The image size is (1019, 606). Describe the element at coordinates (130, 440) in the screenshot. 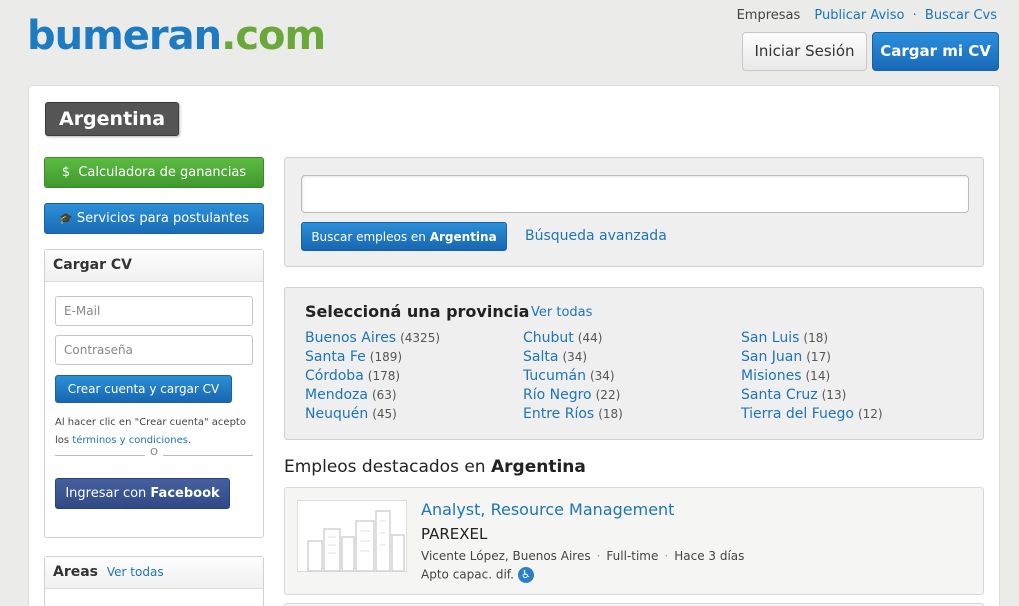

I see `terms-link: términos y condiciones` at that location.